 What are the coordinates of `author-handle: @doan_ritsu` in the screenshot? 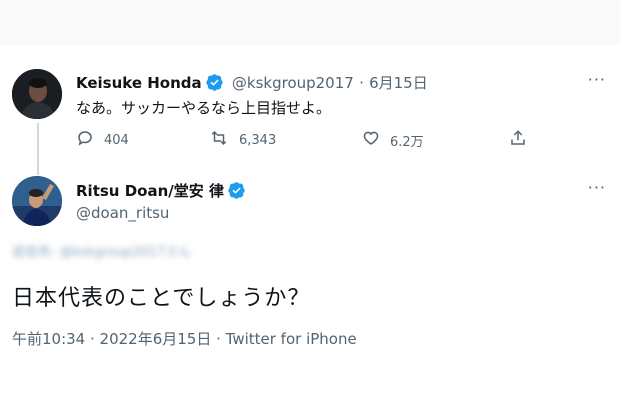 It's located at (122, 213).